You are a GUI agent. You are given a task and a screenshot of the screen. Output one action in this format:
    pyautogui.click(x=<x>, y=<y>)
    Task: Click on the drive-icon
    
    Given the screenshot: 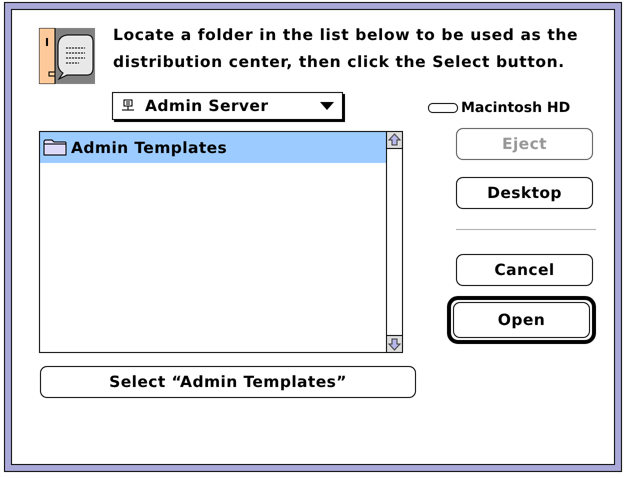 What is the action you would take?
    pyautogui.click(x=443, y=108)
    